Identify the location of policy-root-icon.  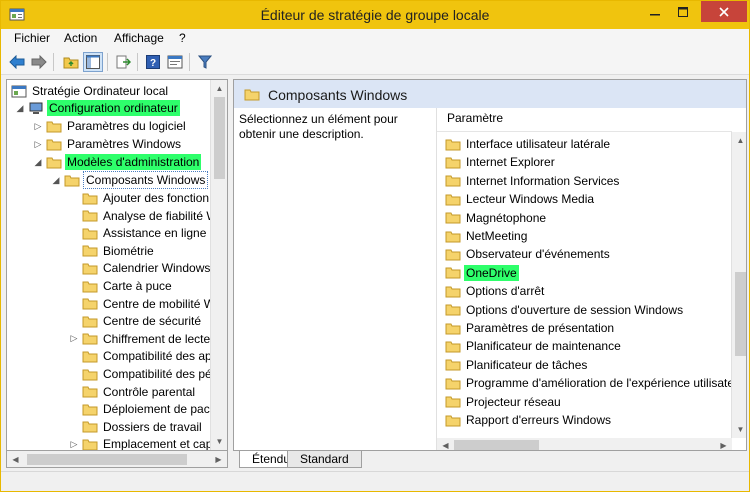
(19, 91).